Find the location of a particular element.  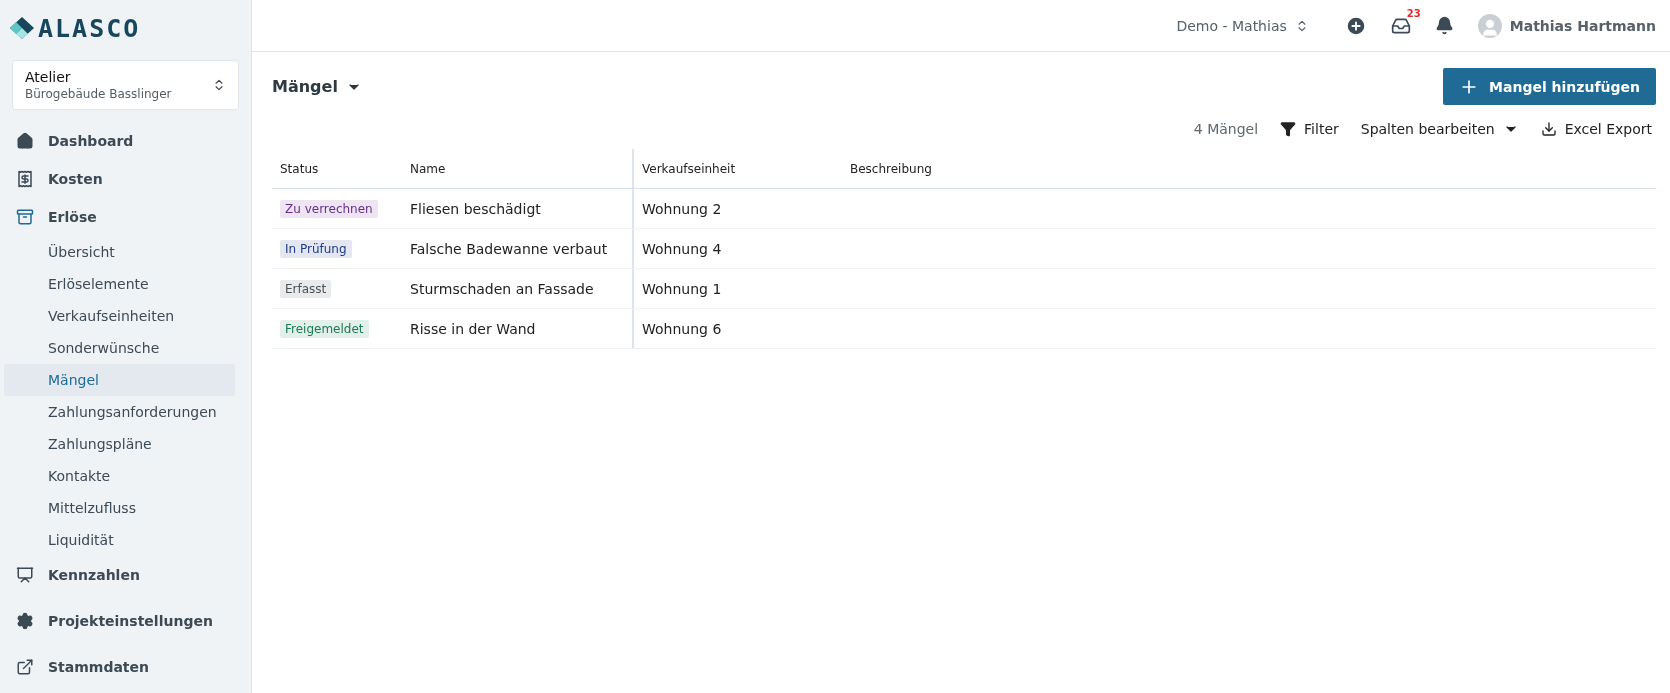

bell-icon is located at coordinates (1444, 25).